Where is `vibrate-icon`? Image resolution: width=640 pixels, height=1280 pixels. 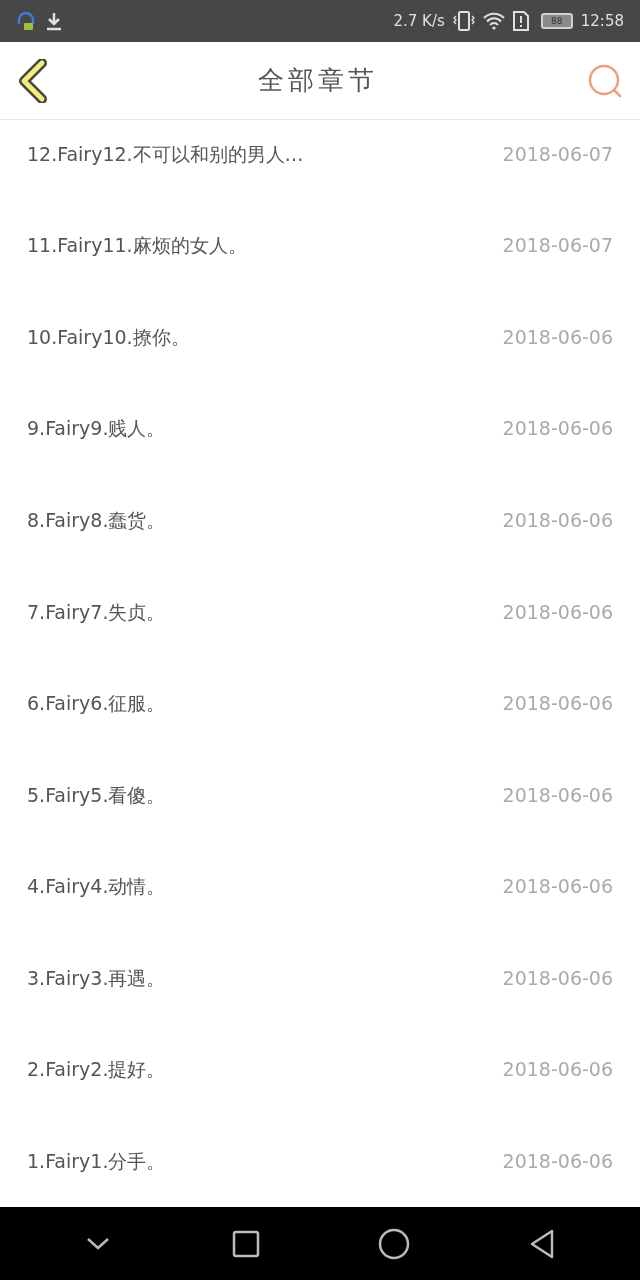
vibrate-icon is located at coordinates (463, 21).